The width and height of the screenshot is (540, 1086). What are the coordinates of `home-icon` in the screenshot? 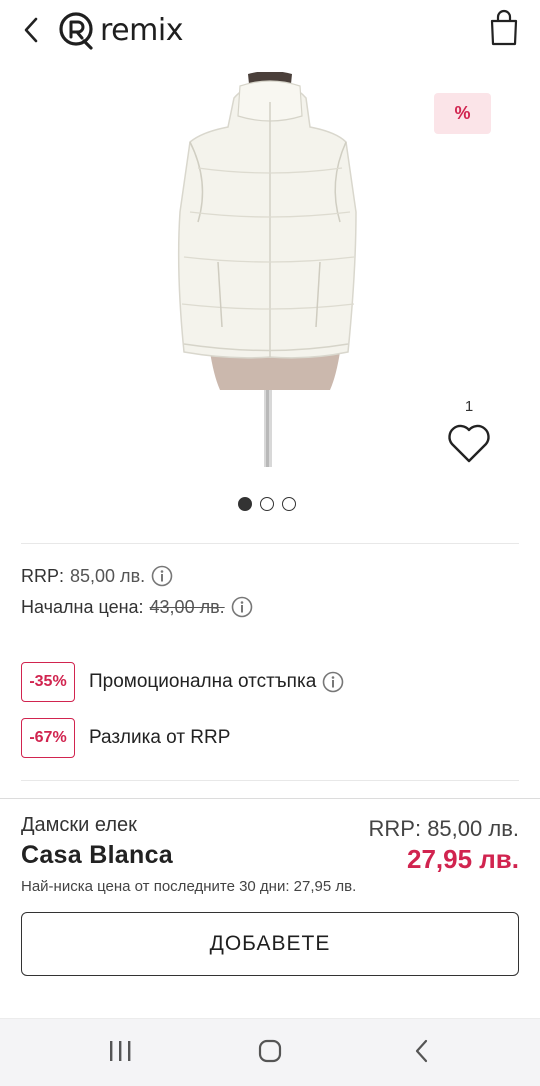 It's located at (270, 1051).